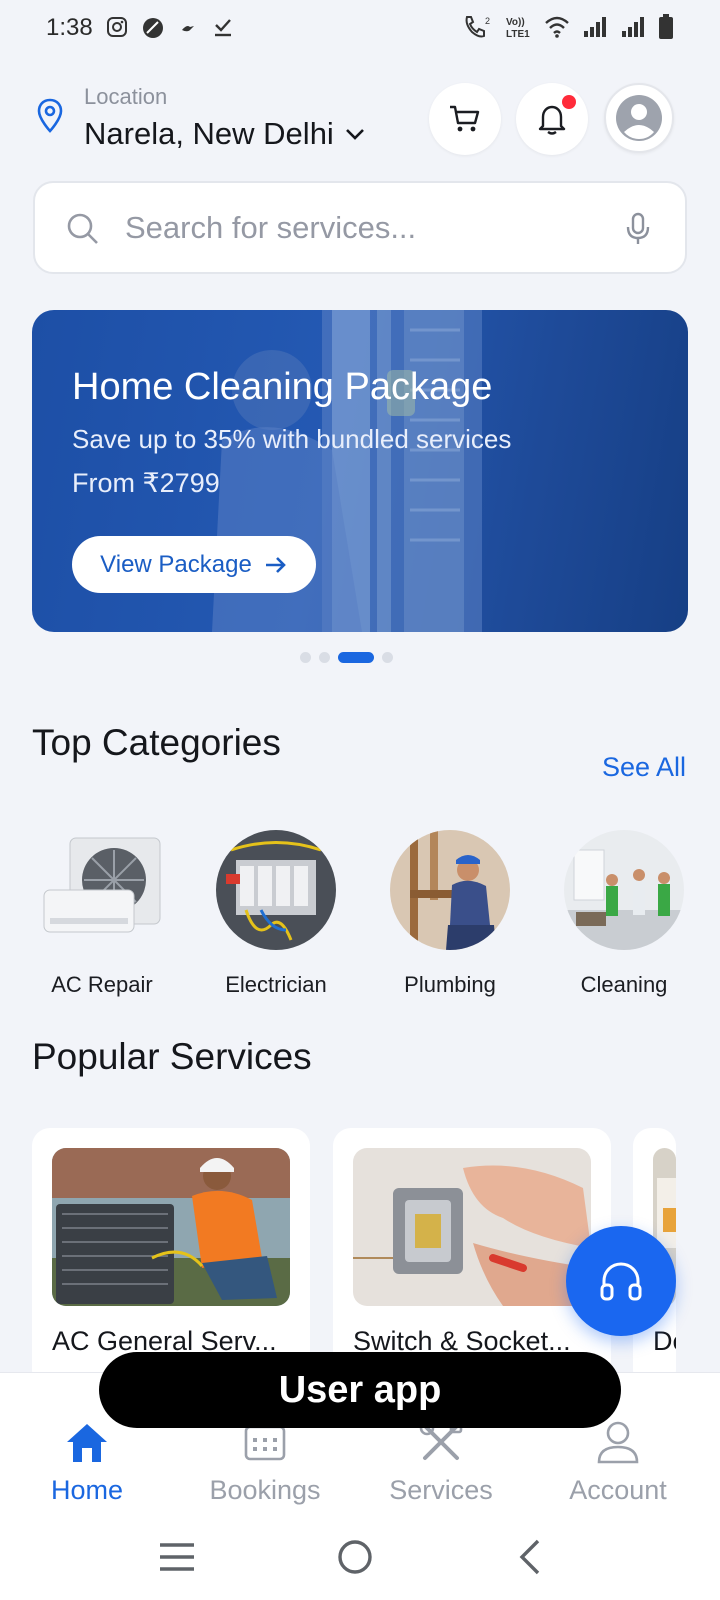 The height and width of the screenshot is (1600, 720). Describe the element at coordinates (557, 27) in the screenshot. I see `wifi-icon` at that location.